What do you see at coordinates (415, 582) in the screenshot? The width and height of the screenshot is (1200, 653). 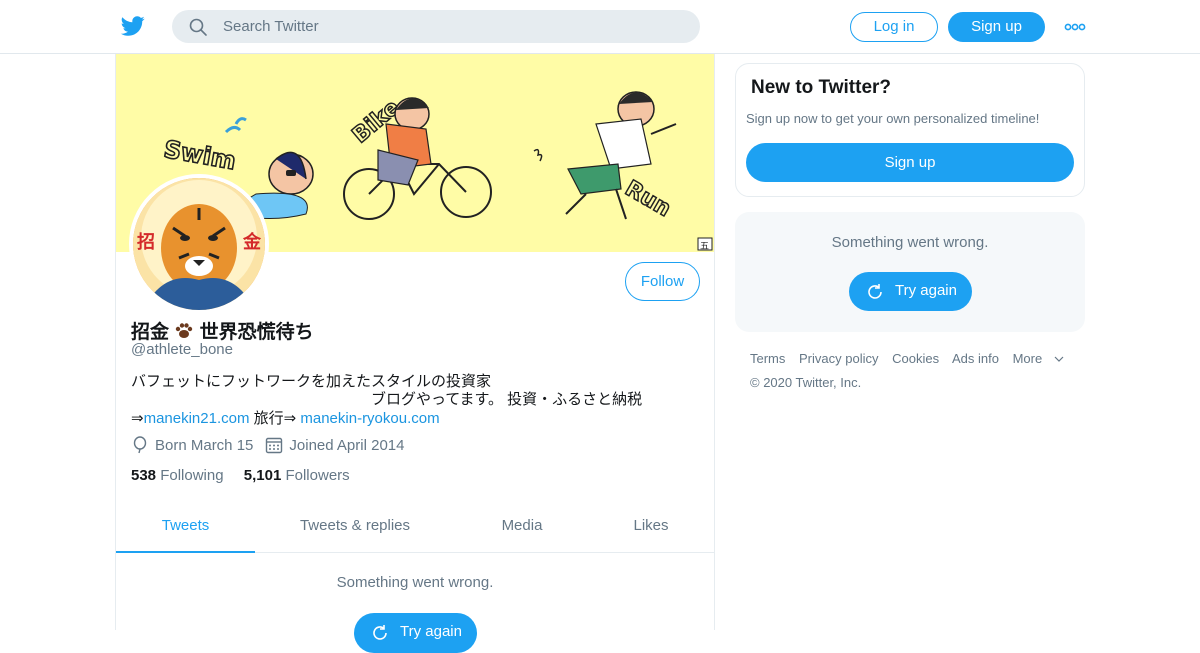 I see `timeline-error-text: Something went wrong.` at bounding box center [415, 582].